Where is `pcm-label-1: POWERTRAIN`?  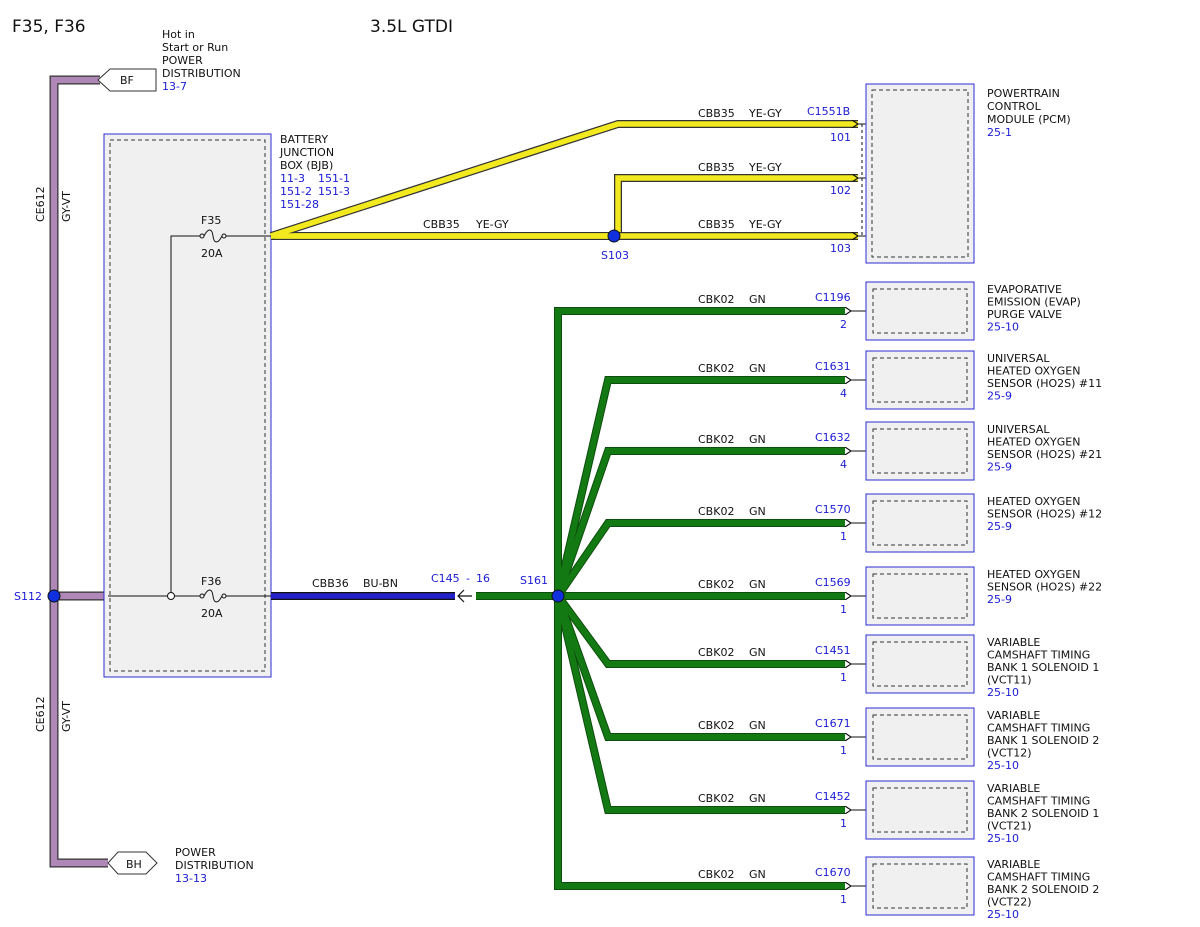 pcm-label-1: POWERTRAIN is located at coordinates (1023, 93).